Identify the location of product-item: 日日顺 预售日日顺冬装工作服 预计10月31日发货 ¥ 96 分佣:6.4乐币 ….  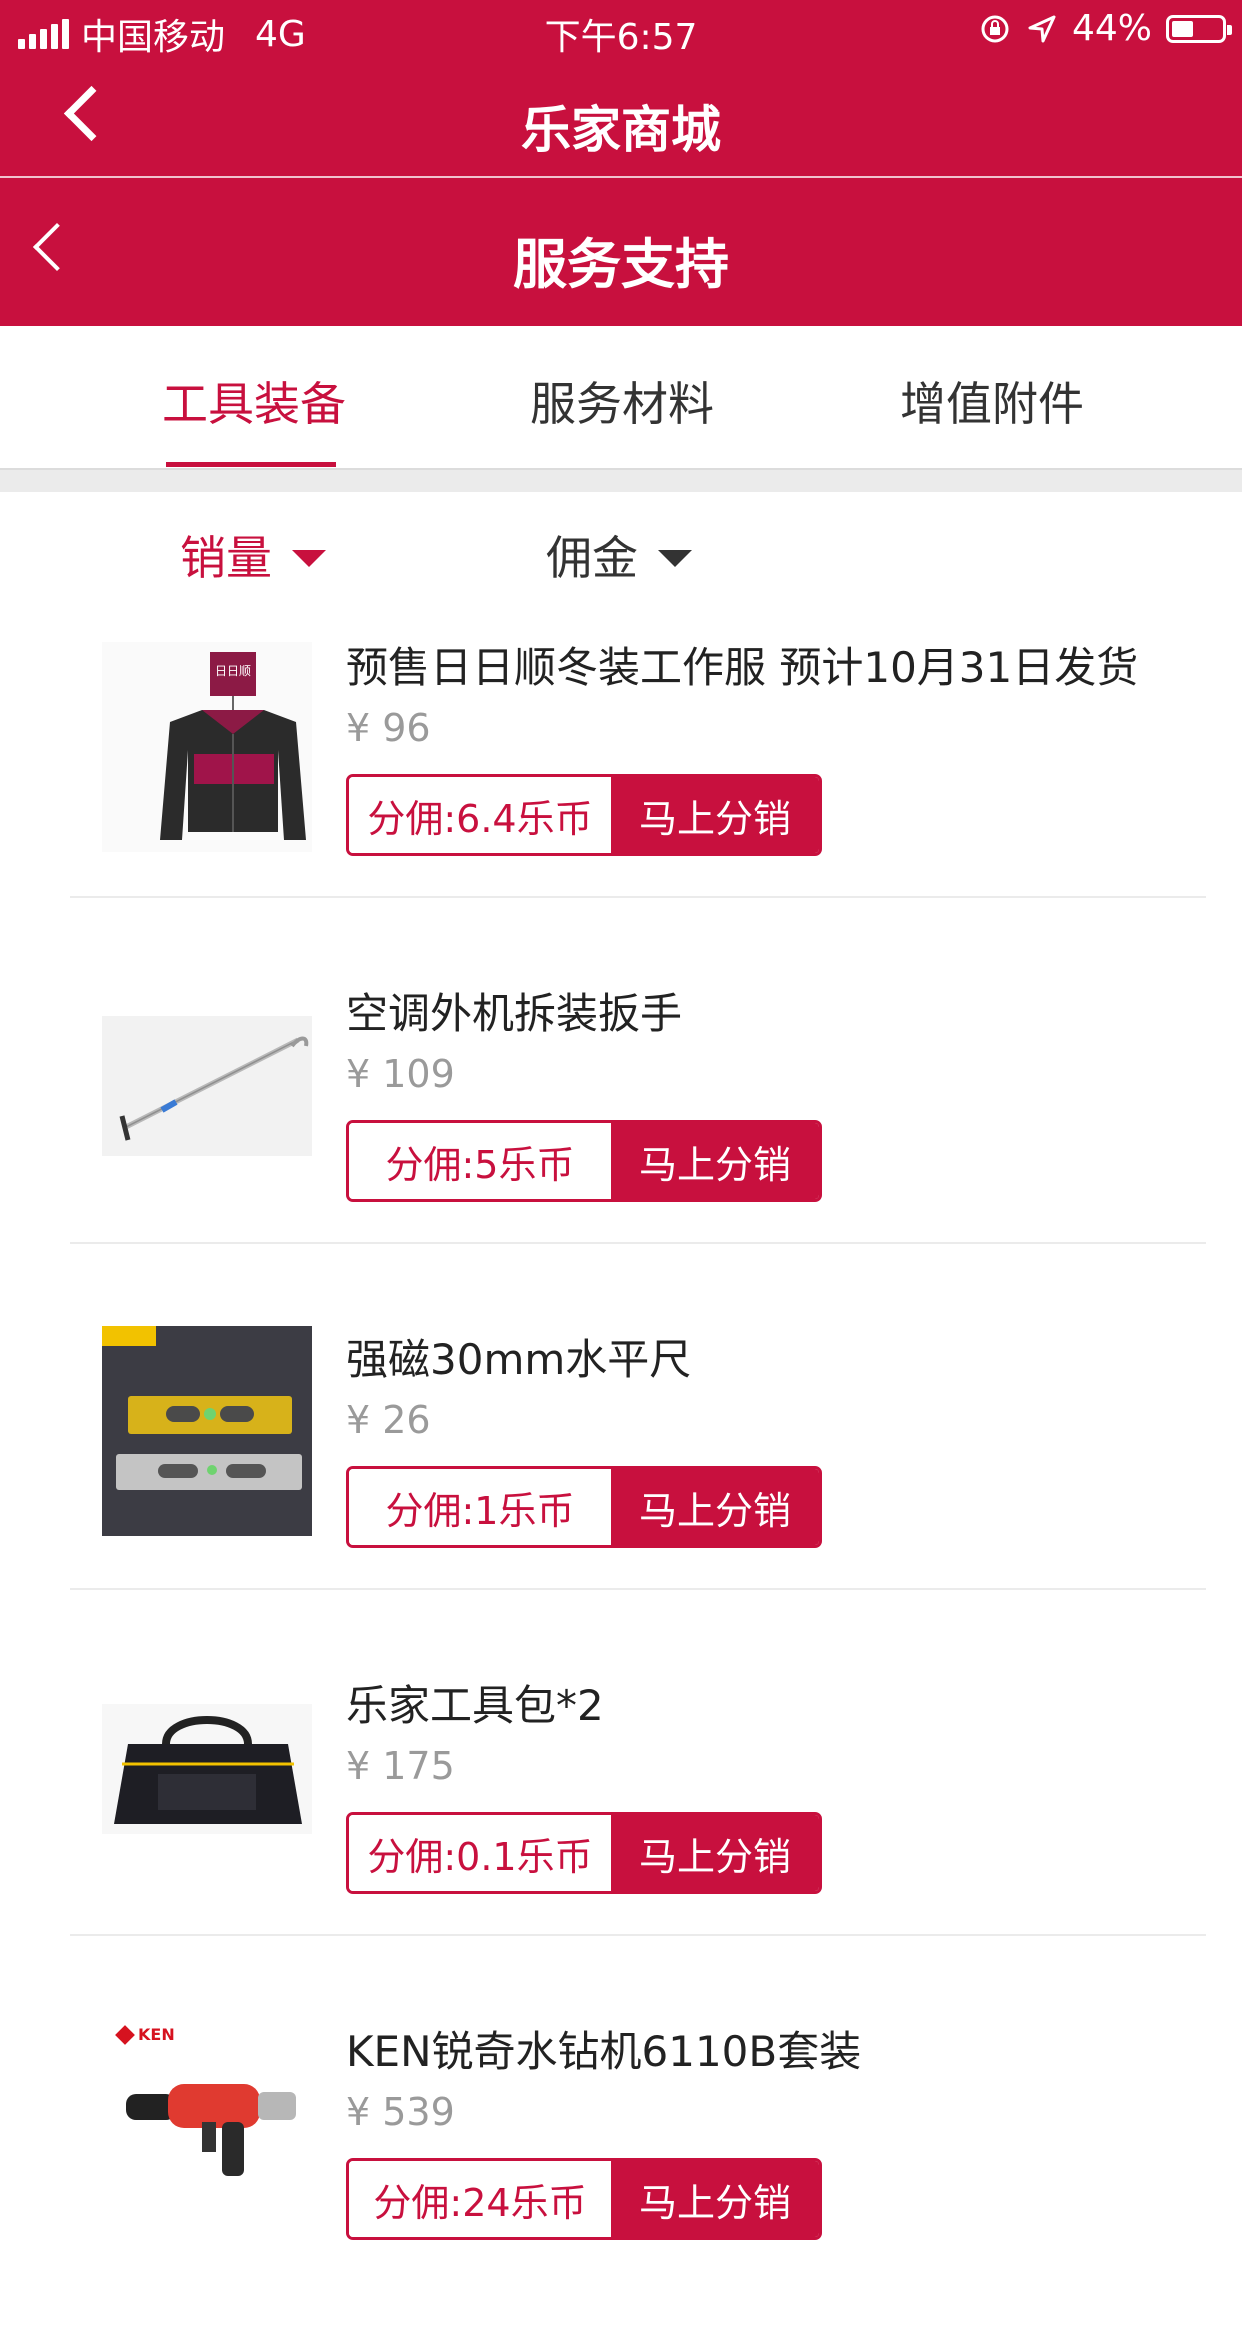
(621, 793).